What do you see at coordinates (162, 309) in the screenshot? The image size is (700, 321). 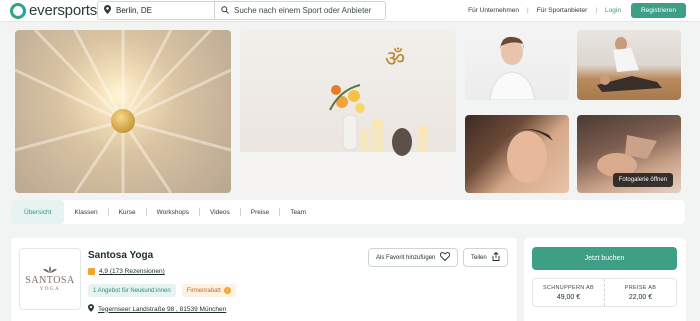 I see `address-text: Tegernseer Landstraße 98 , 81539 München` at bounding box center [162, 309].